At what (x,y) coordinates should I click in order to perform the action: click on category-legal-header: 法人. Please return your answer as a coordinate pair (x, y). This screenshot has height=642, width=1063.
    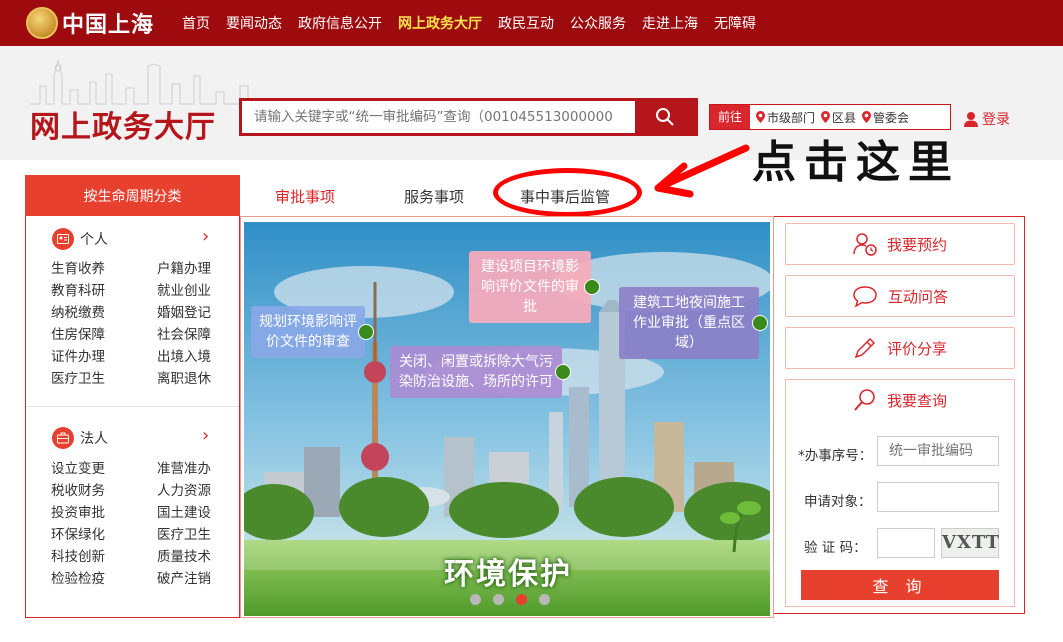
    Looking at the image, I should click on (80, 438).